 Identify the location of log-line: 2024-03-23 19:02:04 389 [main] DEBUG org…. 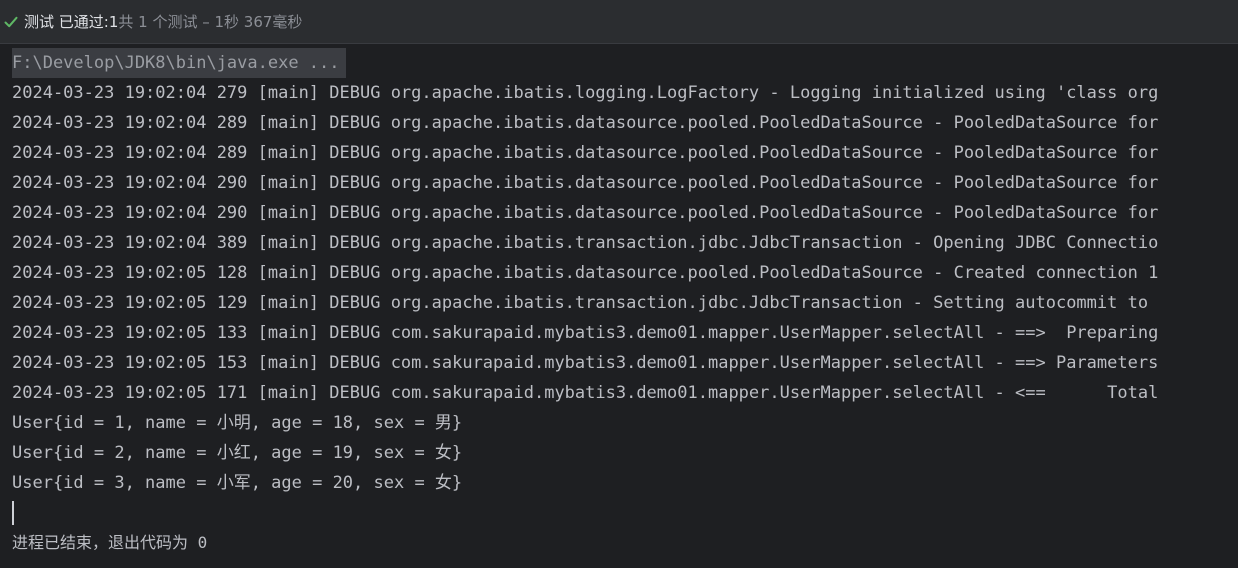
(585, 243).